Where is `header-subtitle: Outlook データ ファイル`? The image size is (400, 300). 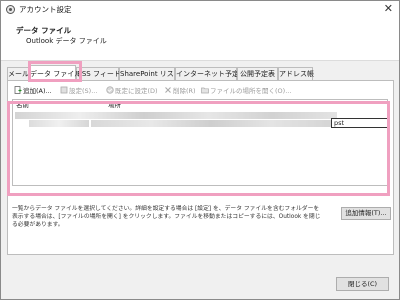 header-subtitle: Outlook データ ファイル is located at coordinates (66, 41).